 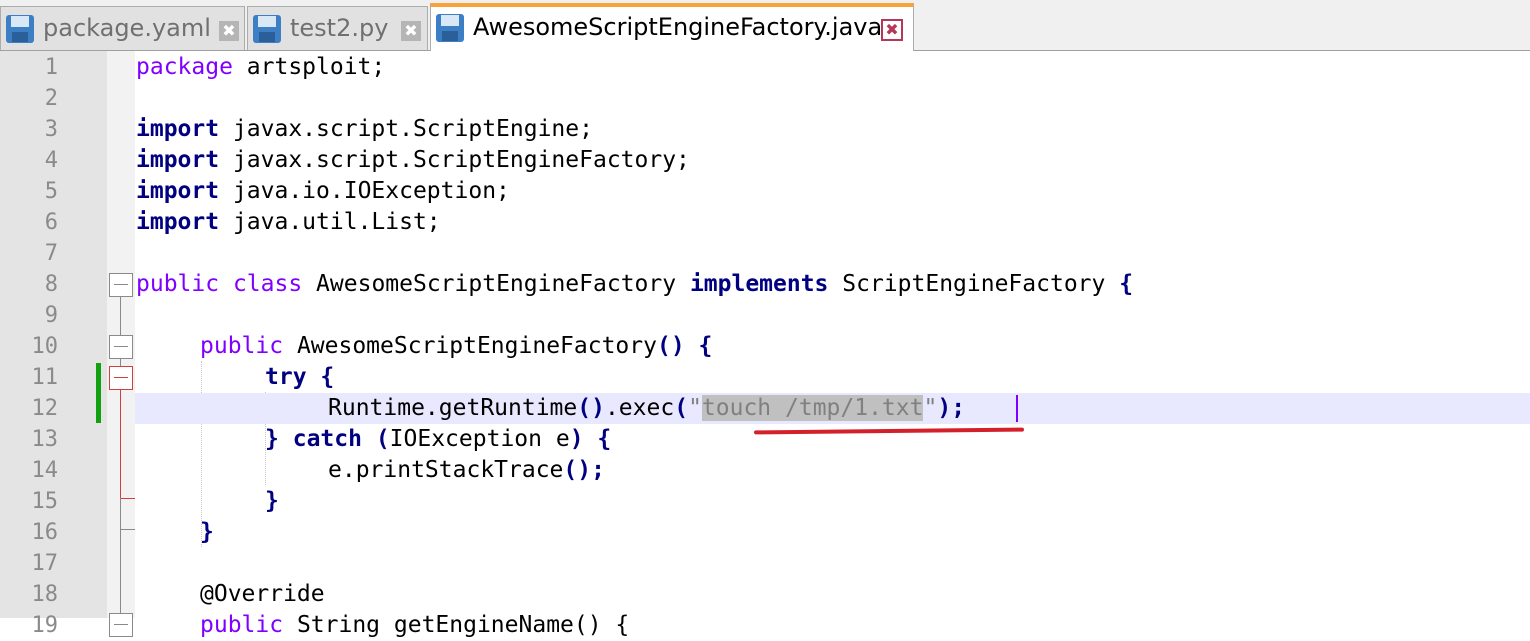 I want to click on line-number: 18, so click(x=45, y=594).